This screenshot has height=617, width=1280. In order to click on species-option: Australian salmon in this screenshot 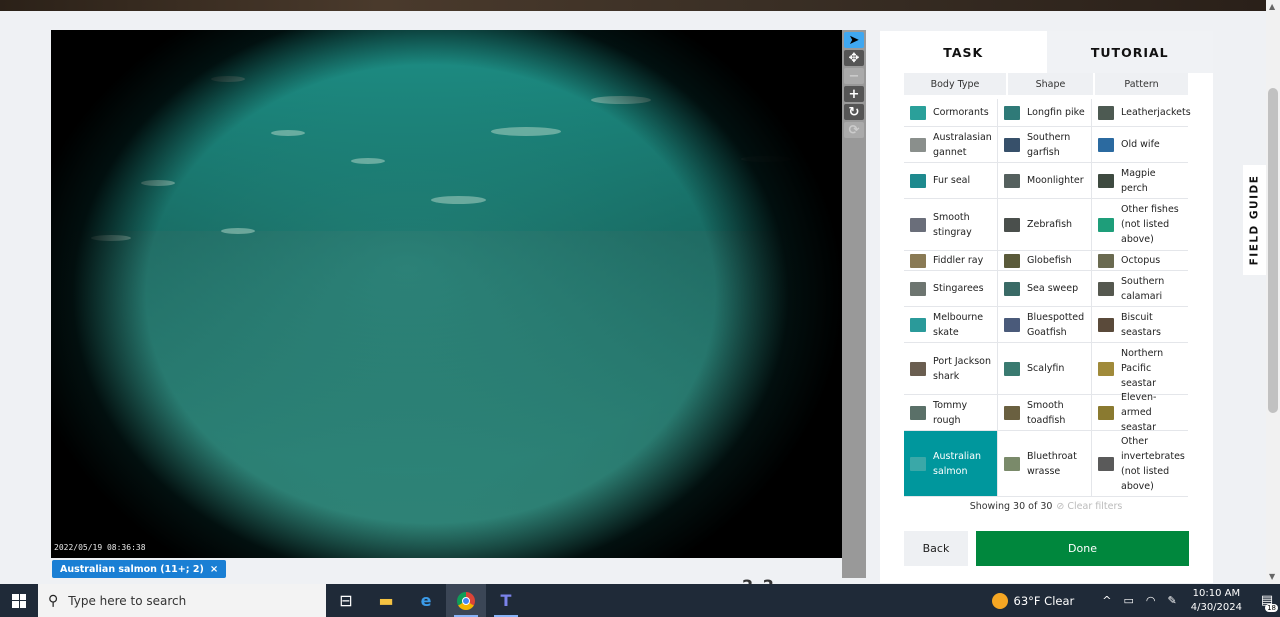, I will do `click(951, 464)`.